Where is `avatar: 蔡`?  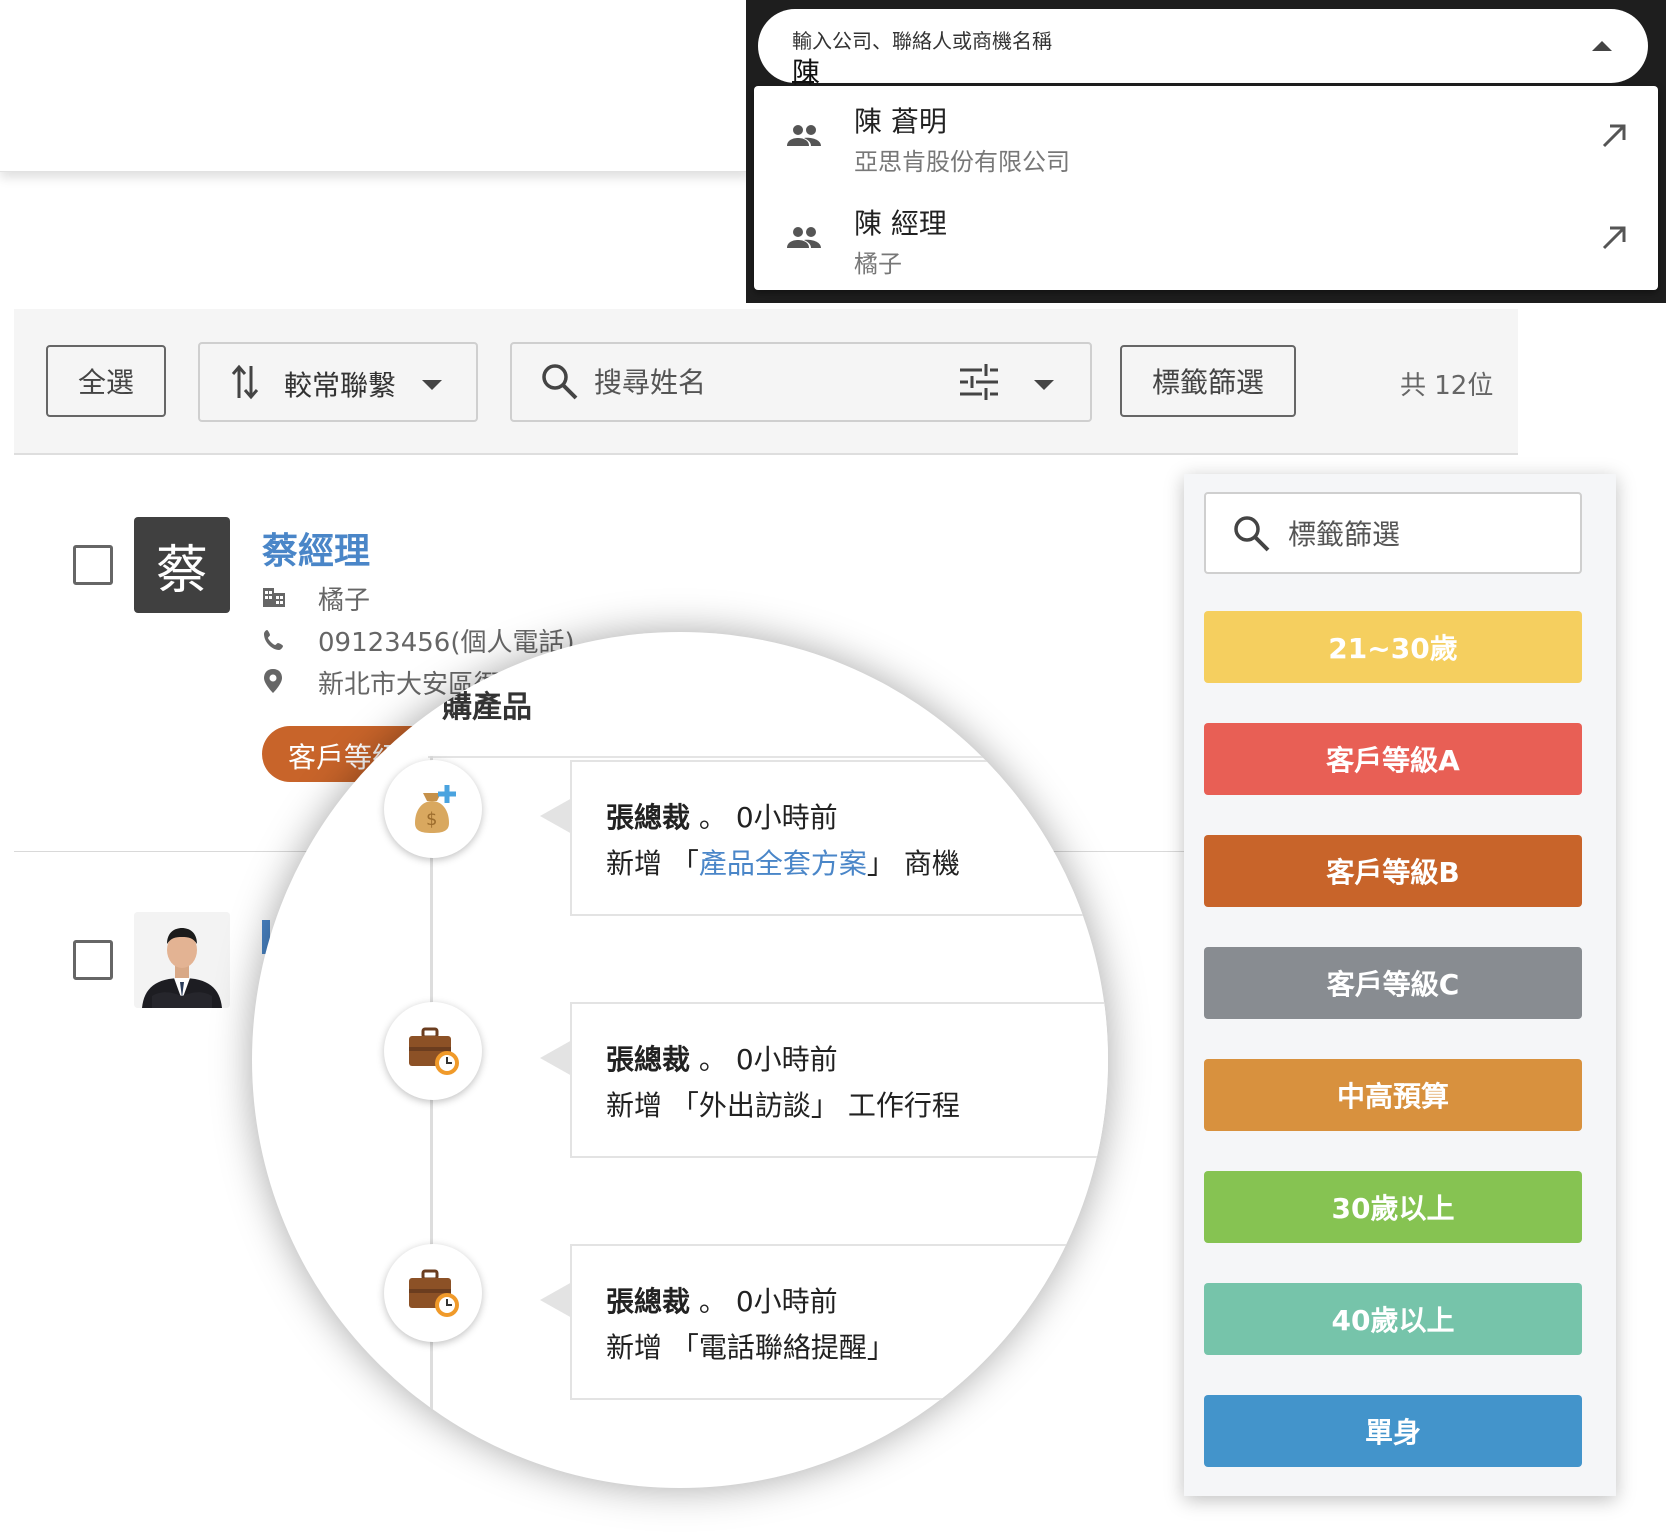
avatar: 蔡 is located at coordinates (182, 565).